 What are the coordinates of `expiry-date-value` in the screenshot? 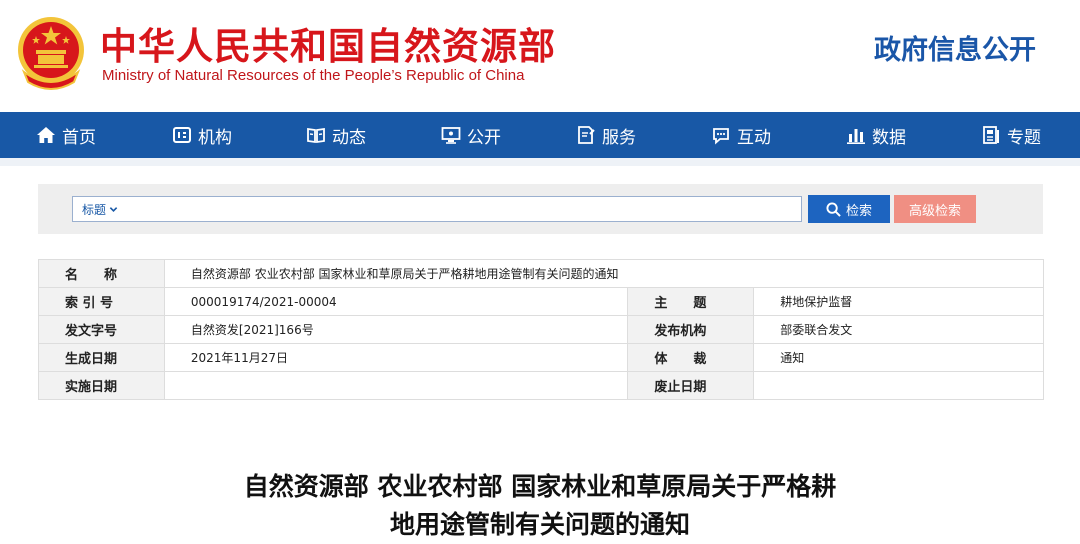 It's located at (898, 385).